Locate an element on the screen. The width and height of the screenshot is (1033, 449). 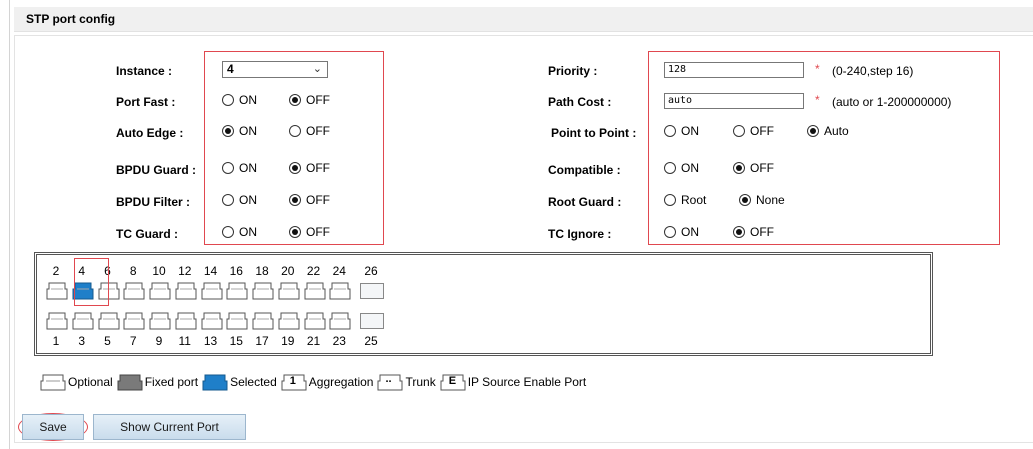
instance-select: 4 ⌄ is located at coordinates (275, 69).